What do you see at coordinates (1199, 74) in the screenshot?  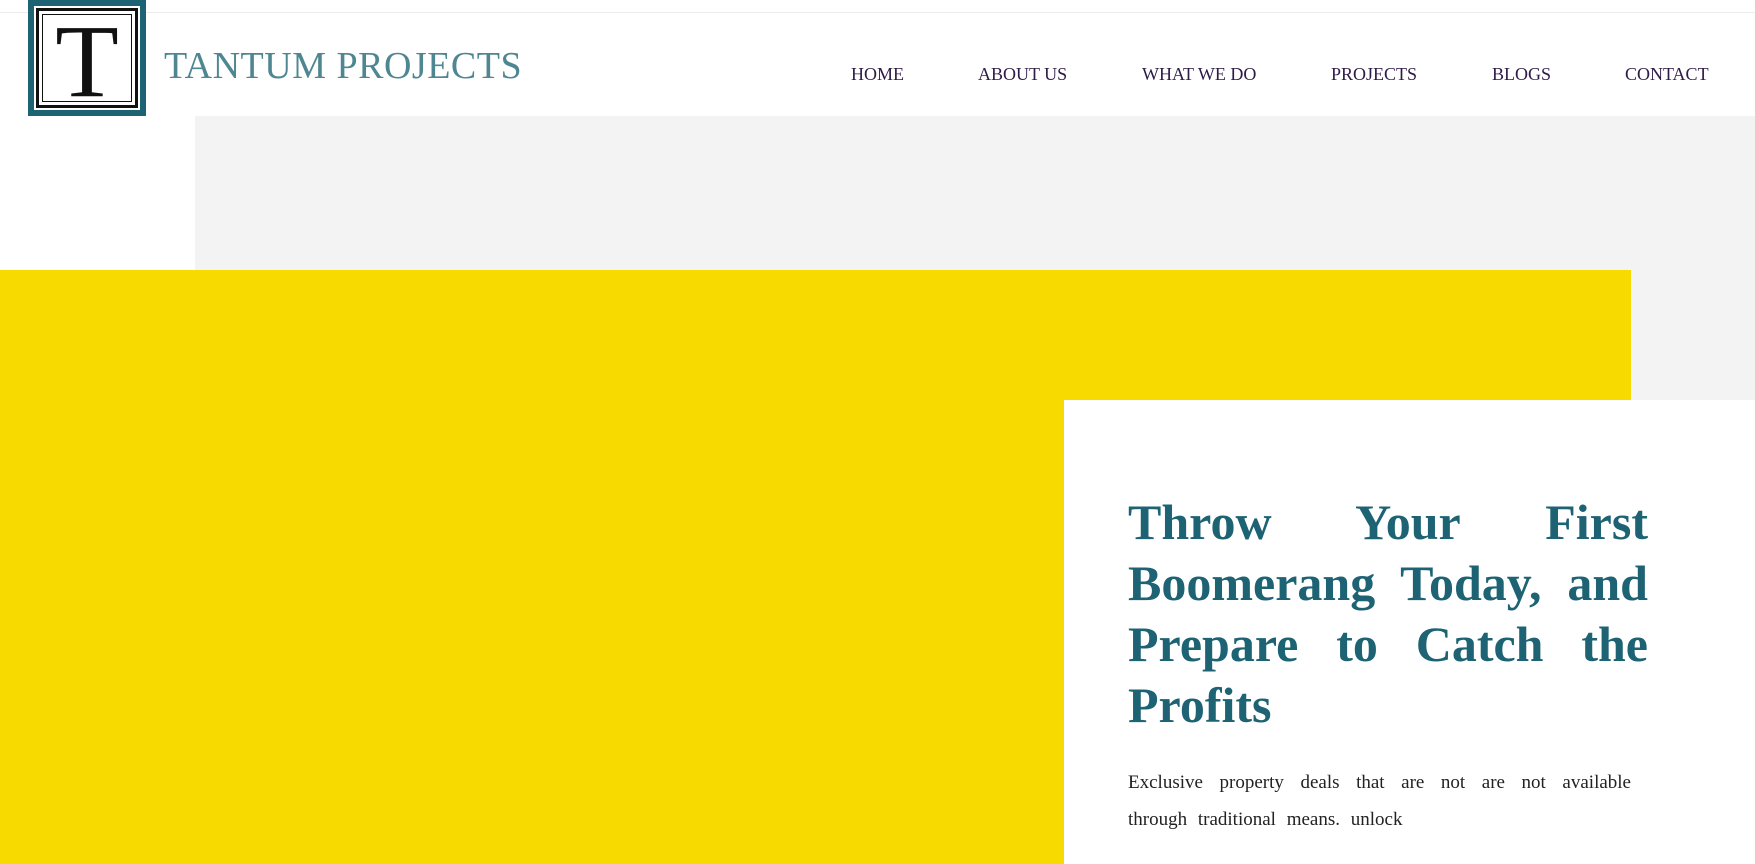 I see `nav-item-what-we-do: WHAT WE DO` at bounding box center [1199, 74].